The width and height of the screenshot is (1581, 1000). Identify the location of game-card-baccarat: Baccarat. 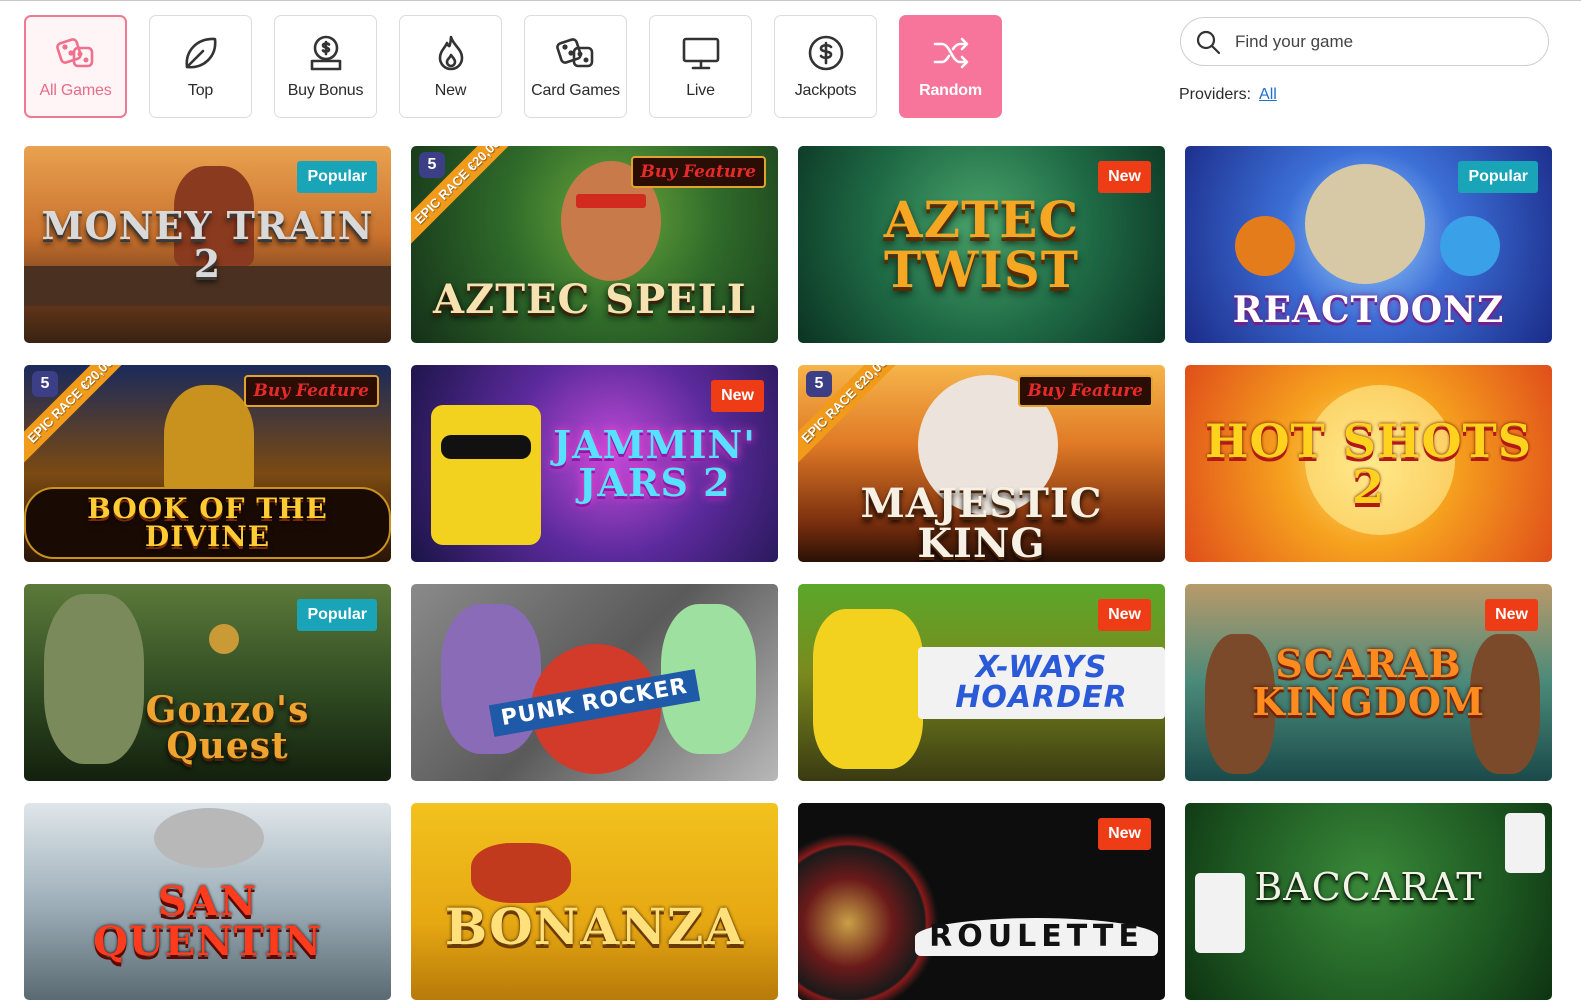
(1368, 901).